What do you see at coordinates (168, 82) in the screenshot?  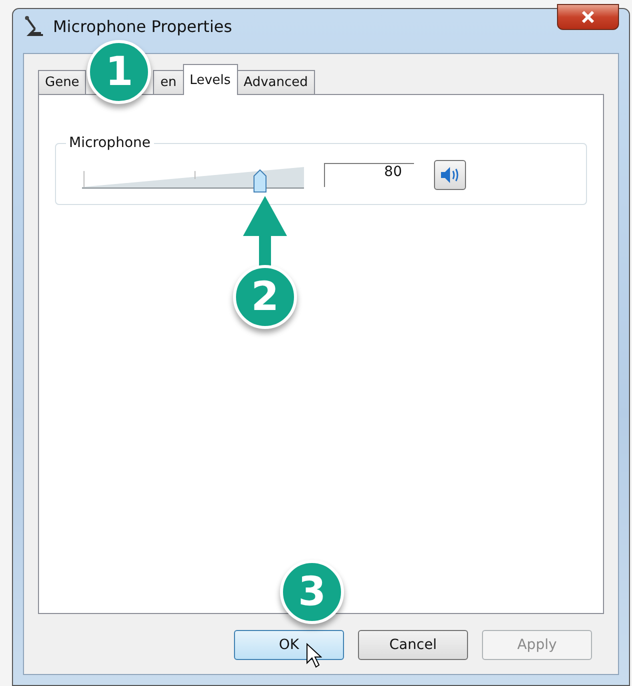 I see `tab: en` at bounding box center [168, 82].